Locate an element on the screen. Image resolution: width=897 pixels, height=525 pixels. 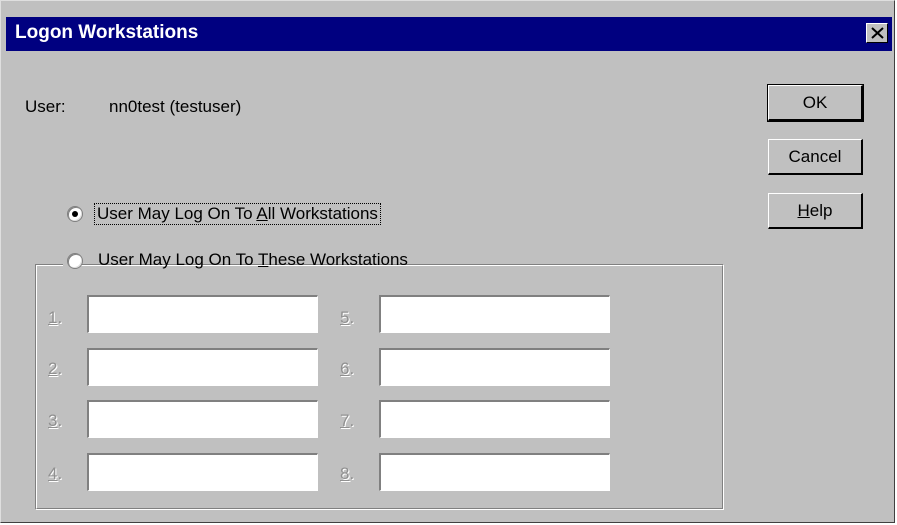
window-title: Logon Workstations is located at coordinates (107, 32).